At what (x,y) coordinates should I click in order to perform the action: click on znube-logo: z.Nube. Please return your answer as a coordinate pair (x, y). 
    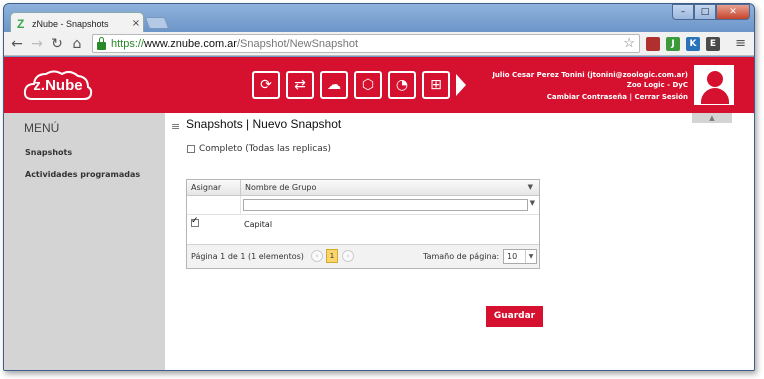
    Looking at the image, I should click on (58, 85).